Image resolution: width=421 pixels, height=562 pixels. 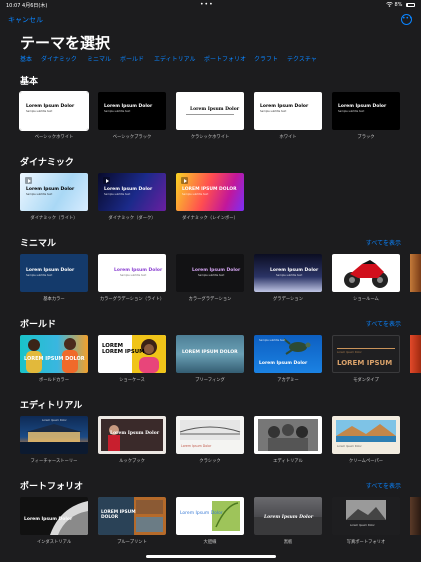 What do you see at coordinates (132, 299) in the screenshot?
I see `theme-name: カラーグラデーション（ライト）` at bounding box center [132, 299].